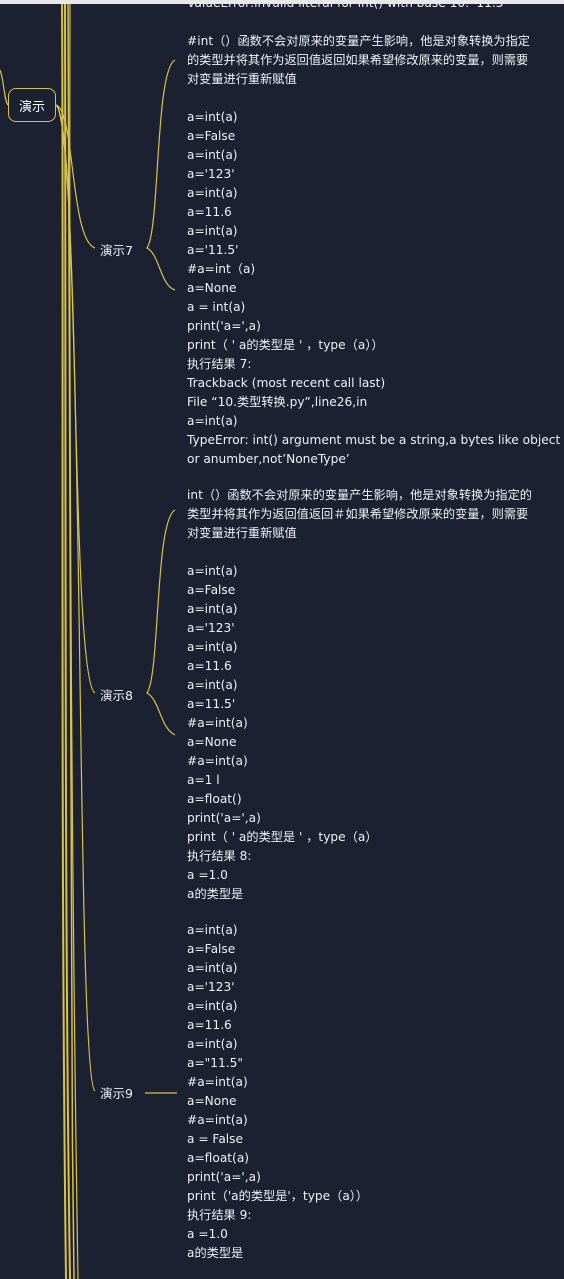 This screenshot has width=564, height=1279. Describe the element at coordinates (215, 1139) in the screenshot. I see `content-line: a = False` at that location.